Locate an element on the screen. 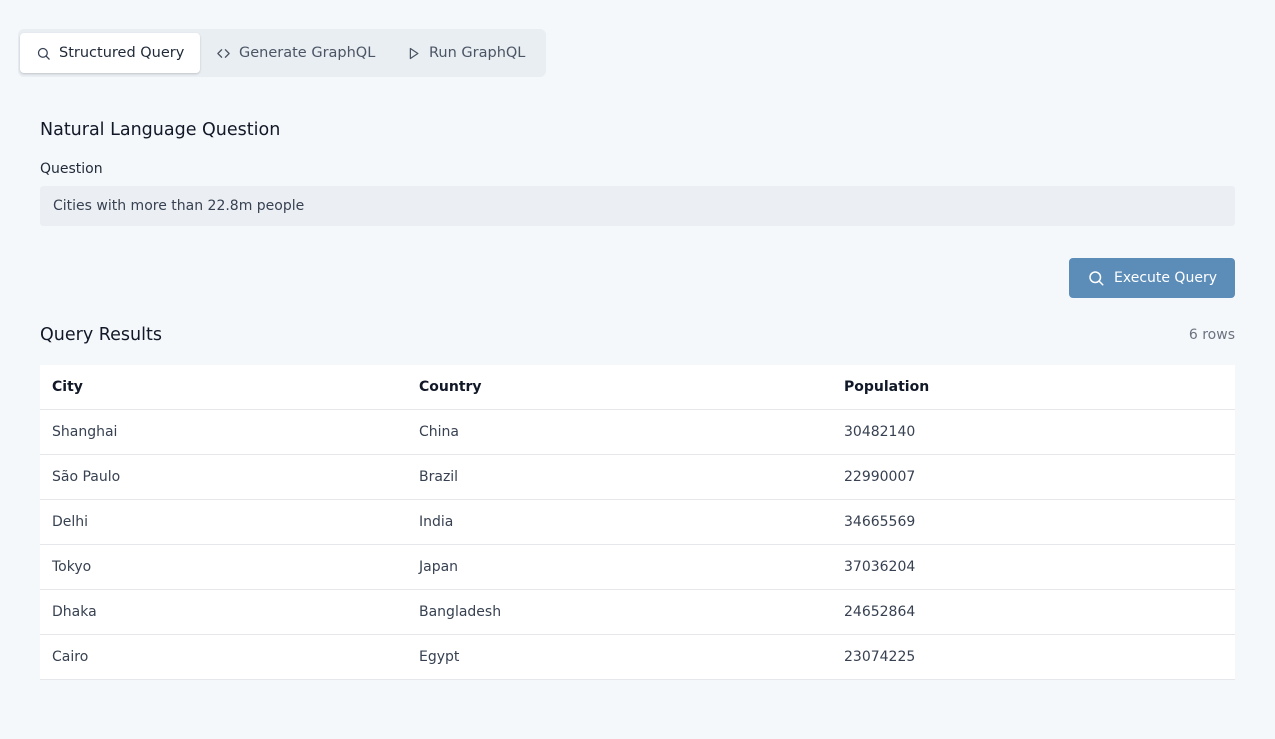 Image resolution: width=1275 pixels, height=739 pixels. question-label: Question is located at coordinates (71, 169).